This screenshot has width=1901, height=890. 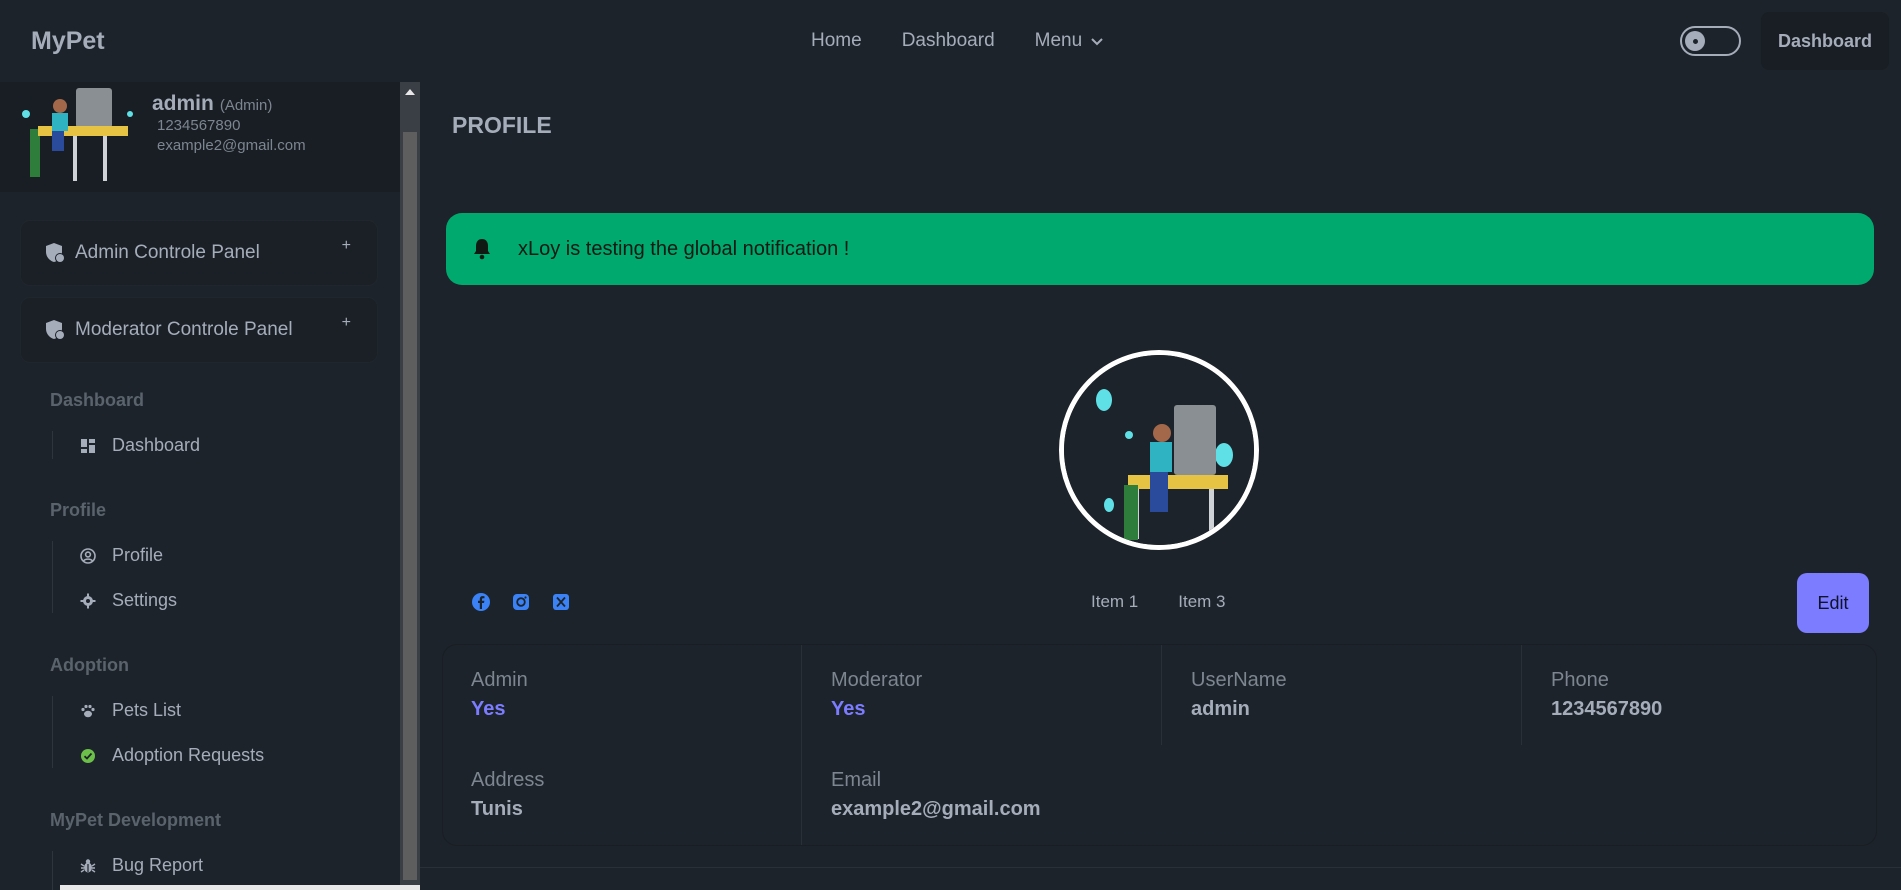 I want to click on moderator-control-panel-label: Moderator Controle Panel, so click(x=184, y=329).